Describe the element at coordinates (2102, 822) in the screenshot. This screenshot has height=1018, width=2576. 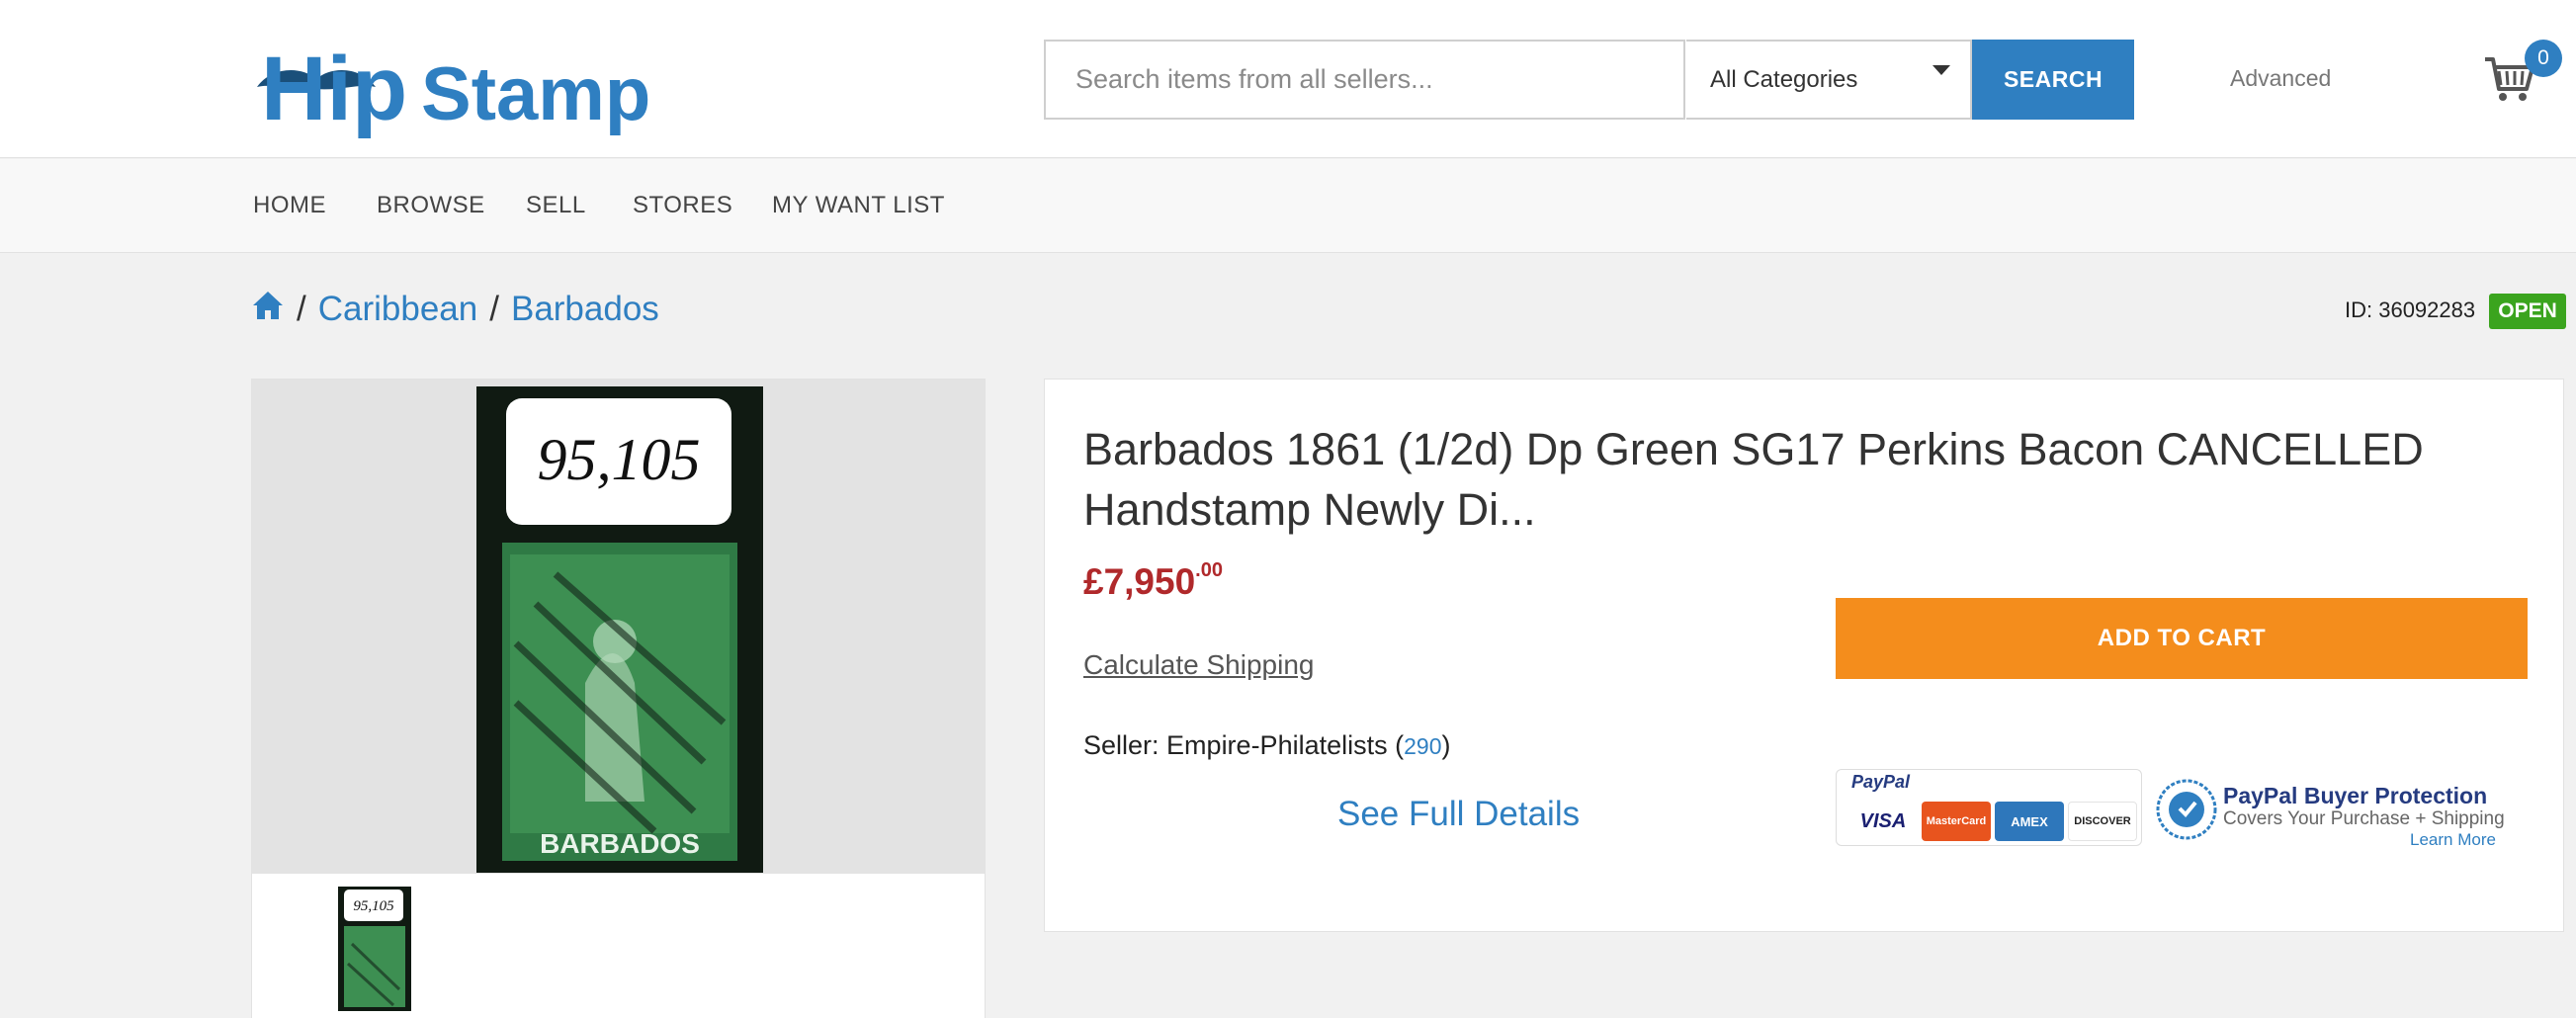
I see `discover-icon: DISCOVER` at that location.